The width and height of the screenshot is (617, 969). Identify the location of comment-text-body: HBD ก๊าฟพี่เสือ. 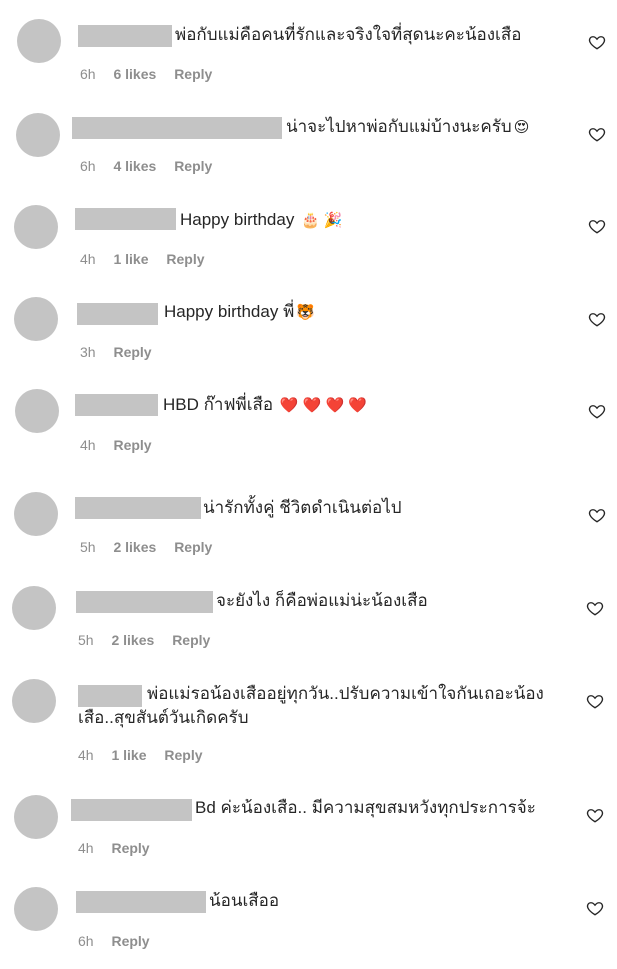
(218, 404).